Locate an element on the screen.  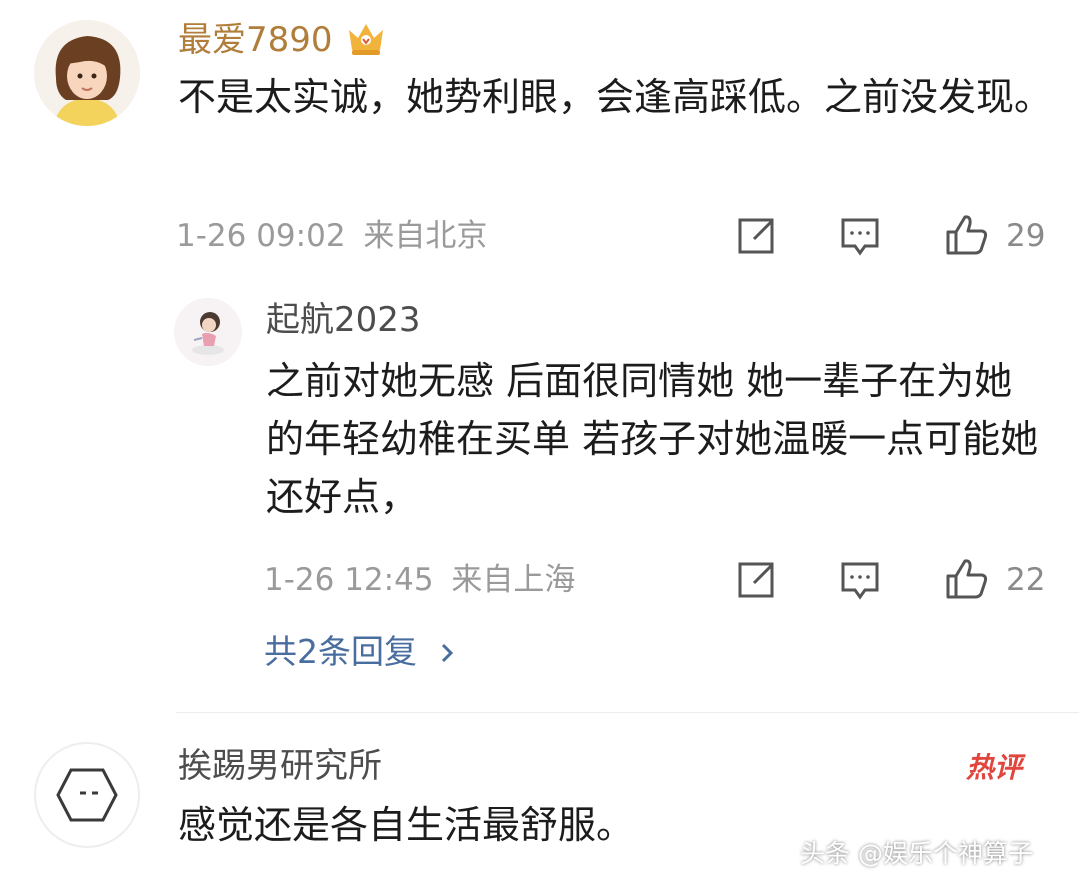
comment-username: 最爱7890 is located at coordinates (255, 40).